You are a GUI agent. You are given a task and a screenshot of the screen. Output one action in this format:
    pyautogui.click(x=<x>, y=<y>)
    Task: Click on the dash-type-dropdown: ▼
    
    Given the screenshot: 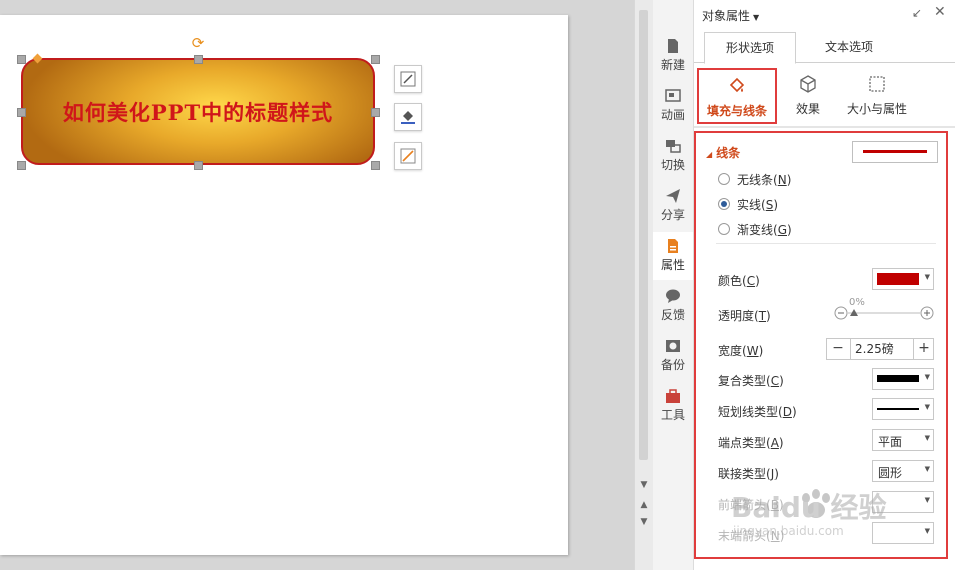 What is the action you would take?
    pyautogui.click(x=903, y=409)
    